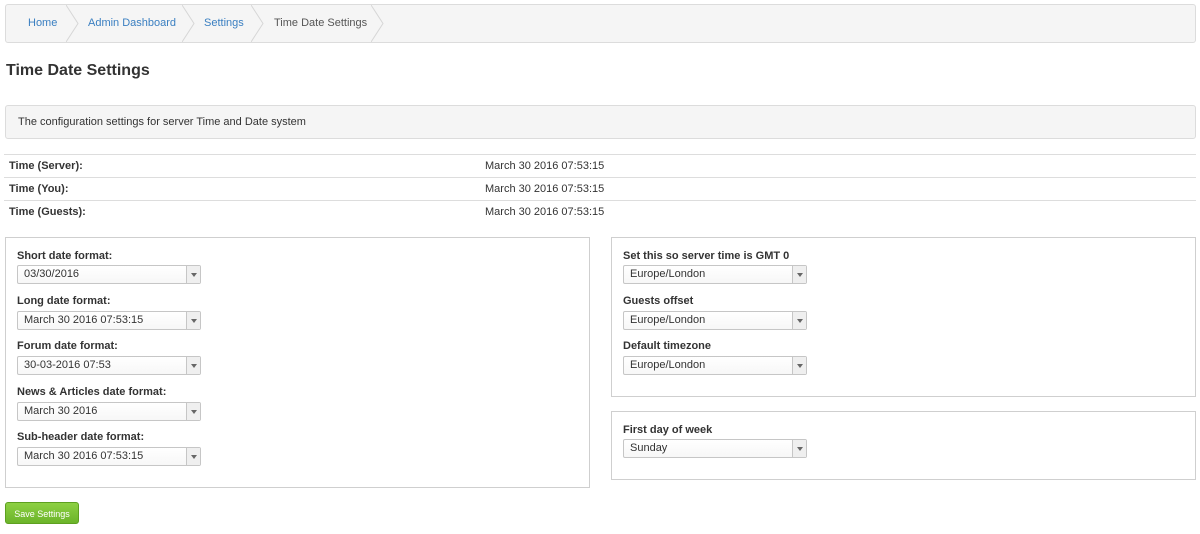 Image resolution: width=1200 pixels, height=534 pixels. I want to click on time-guests-label: Time (Guests):, so click(47, 212).